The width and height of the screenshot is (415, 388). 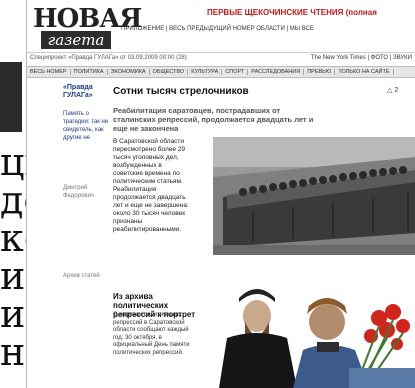 I want to click on right-column, so click(x=373, y=108).